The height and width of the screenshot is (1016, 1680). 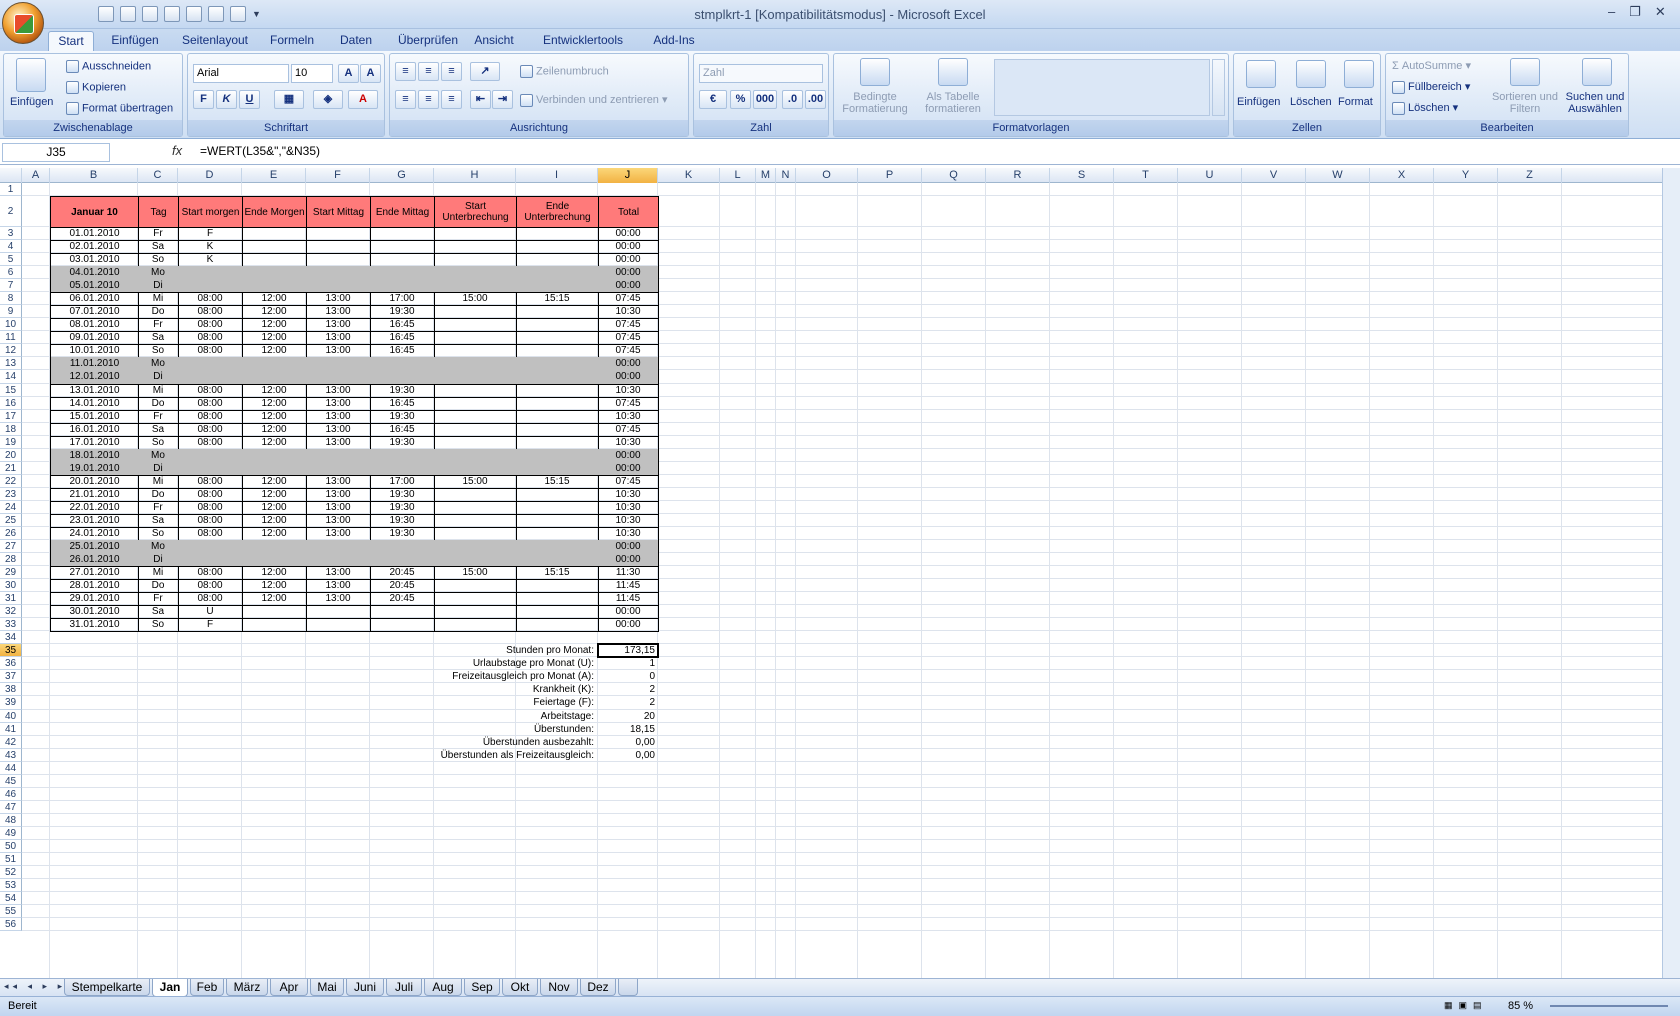 What do you see at coordinates (402, 175) in the screenshot?
I see `column-header-G: G` at bounding box center [402, 175].